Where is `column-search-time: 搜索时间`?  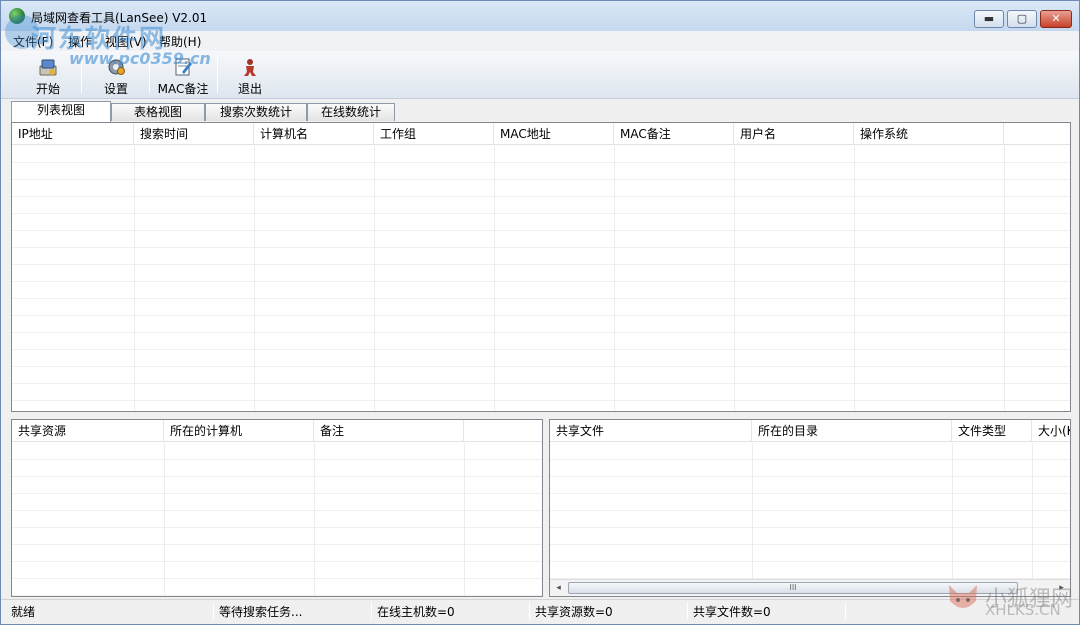 column-search-time: 搜索时间 is located at coordinates (194, 134).